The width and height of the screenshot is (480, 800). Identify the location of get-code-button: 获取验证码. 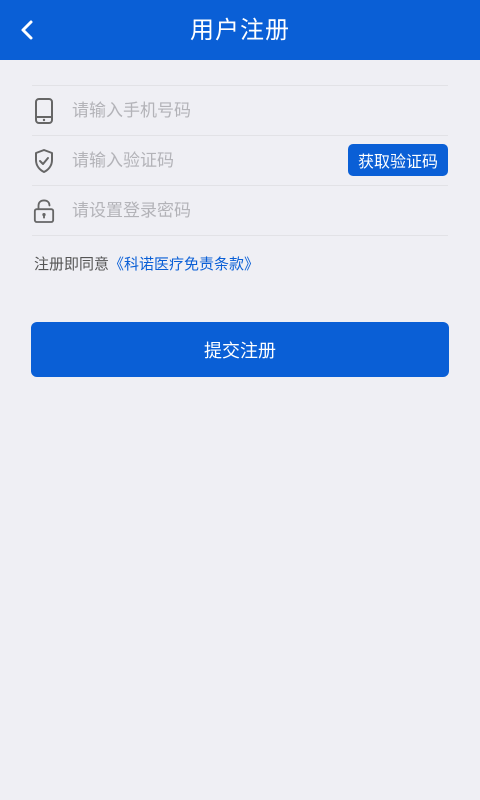
(397, 160).